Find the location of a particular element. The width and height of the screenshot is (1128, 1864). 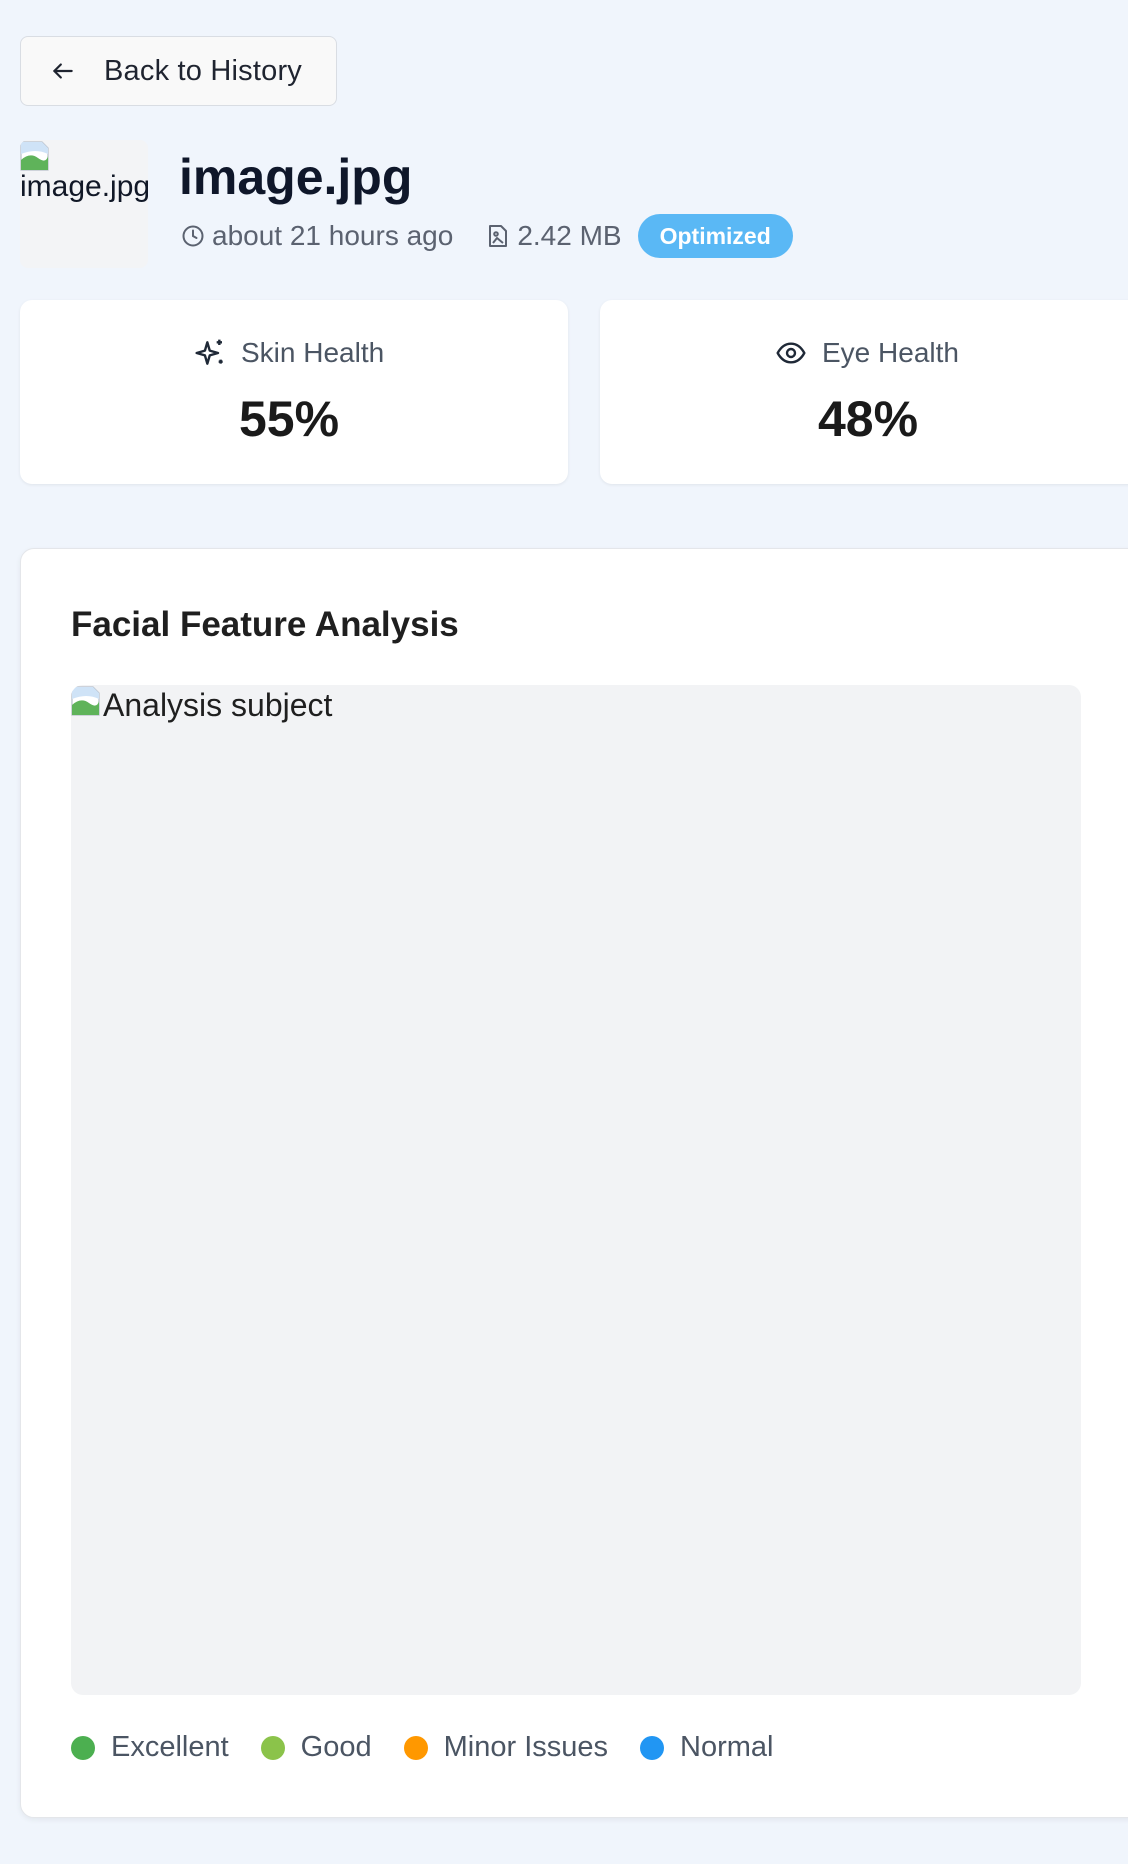

legend-item-normal: Normal is located at coordinates (706, 1747).